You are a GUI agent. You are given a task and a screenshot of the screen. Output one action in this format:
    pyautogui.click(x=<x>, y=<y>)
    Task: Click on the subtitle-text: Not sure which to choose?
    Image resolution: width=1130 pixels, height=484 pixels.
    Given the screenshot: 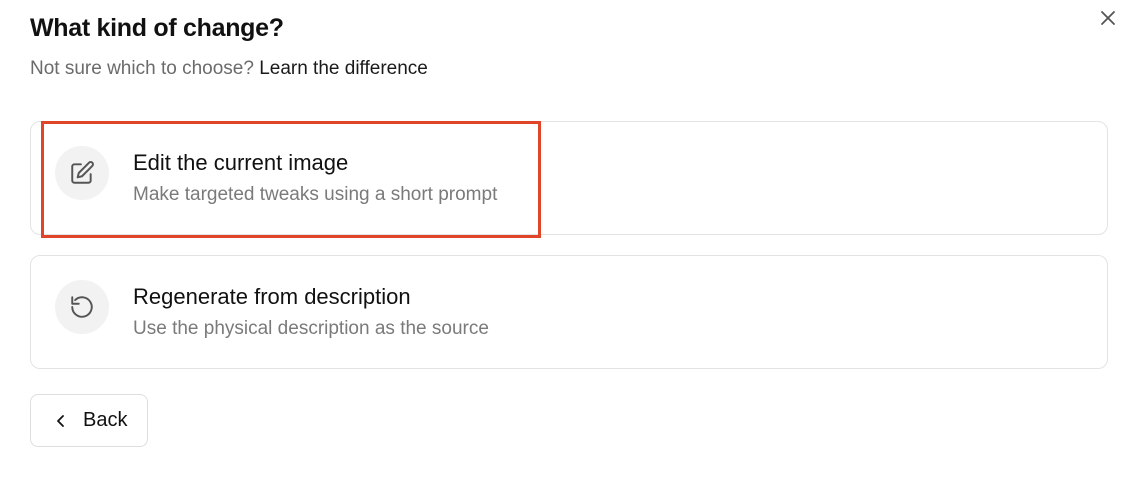 What is the action you would take?
    pyautogui.click(x=145, y=68)
    